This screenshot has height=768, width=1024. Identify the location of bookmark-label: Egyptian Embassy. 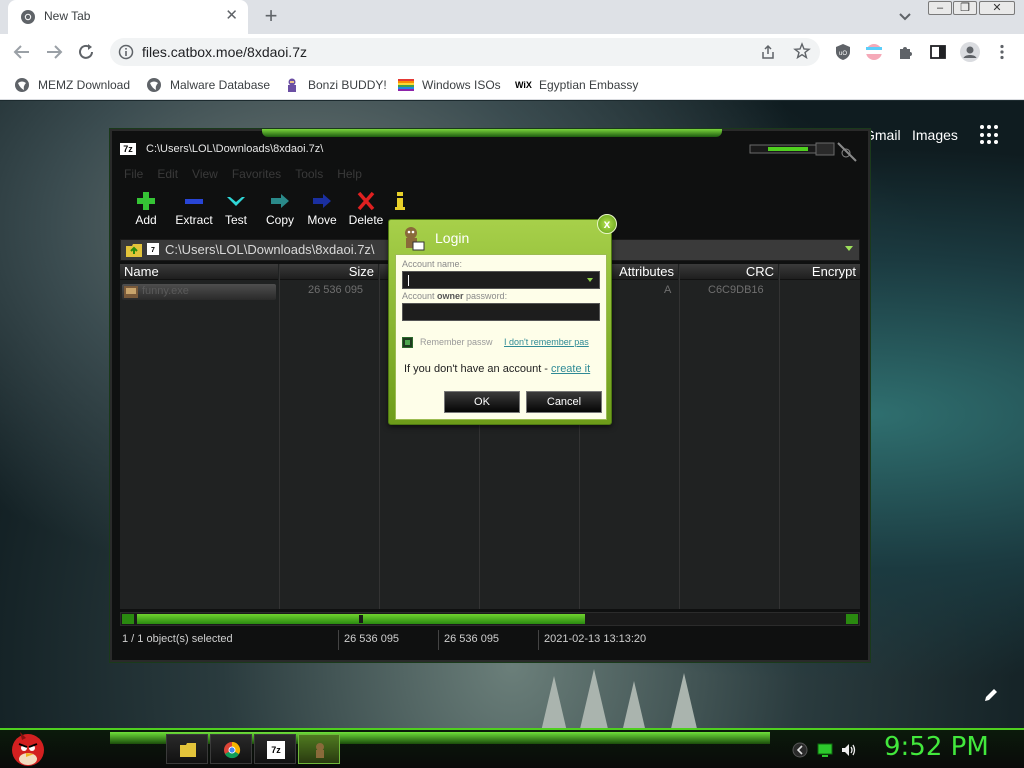
(589, 85).